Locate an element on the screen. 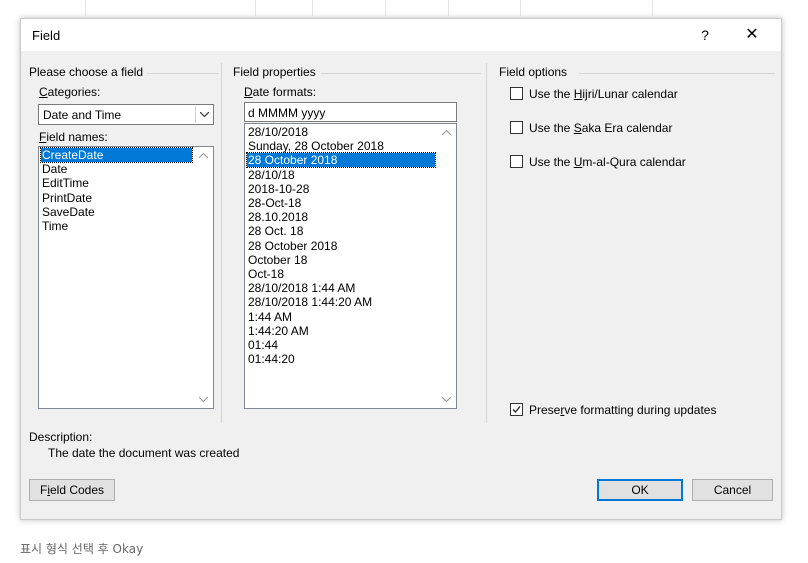 The image size is (808, 563). date-formats-label: Date formats: is located at coordinates (280, 92).